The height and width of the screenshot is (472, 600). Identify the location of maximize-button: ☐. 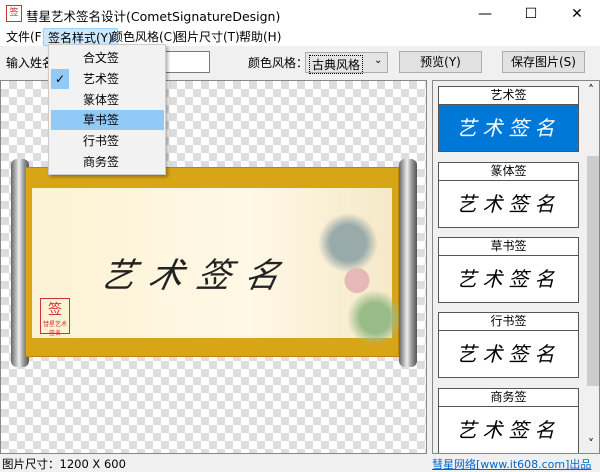
(531, 14).